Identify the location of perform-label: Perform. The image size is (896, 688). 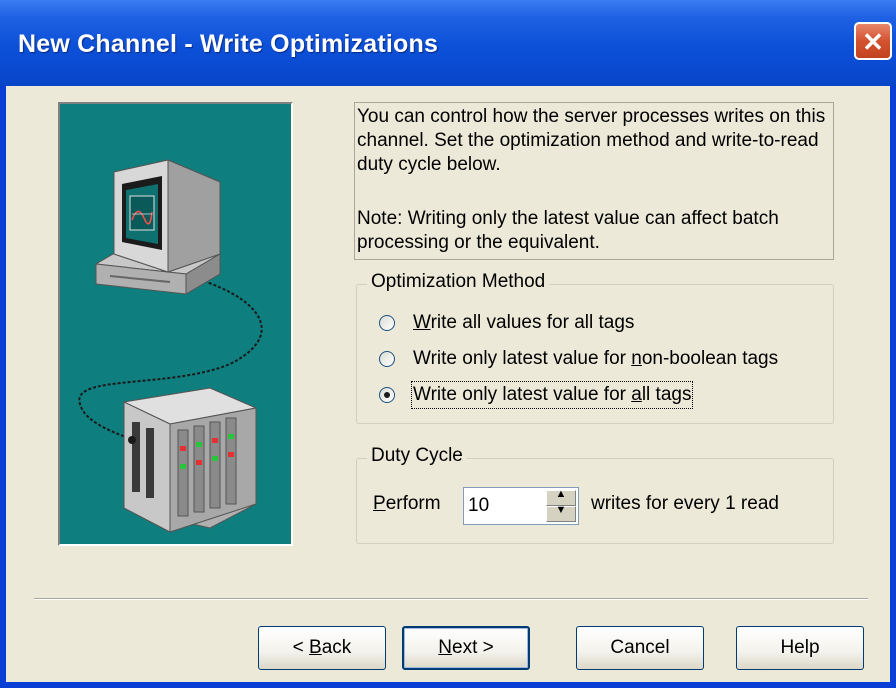
(407, 503).